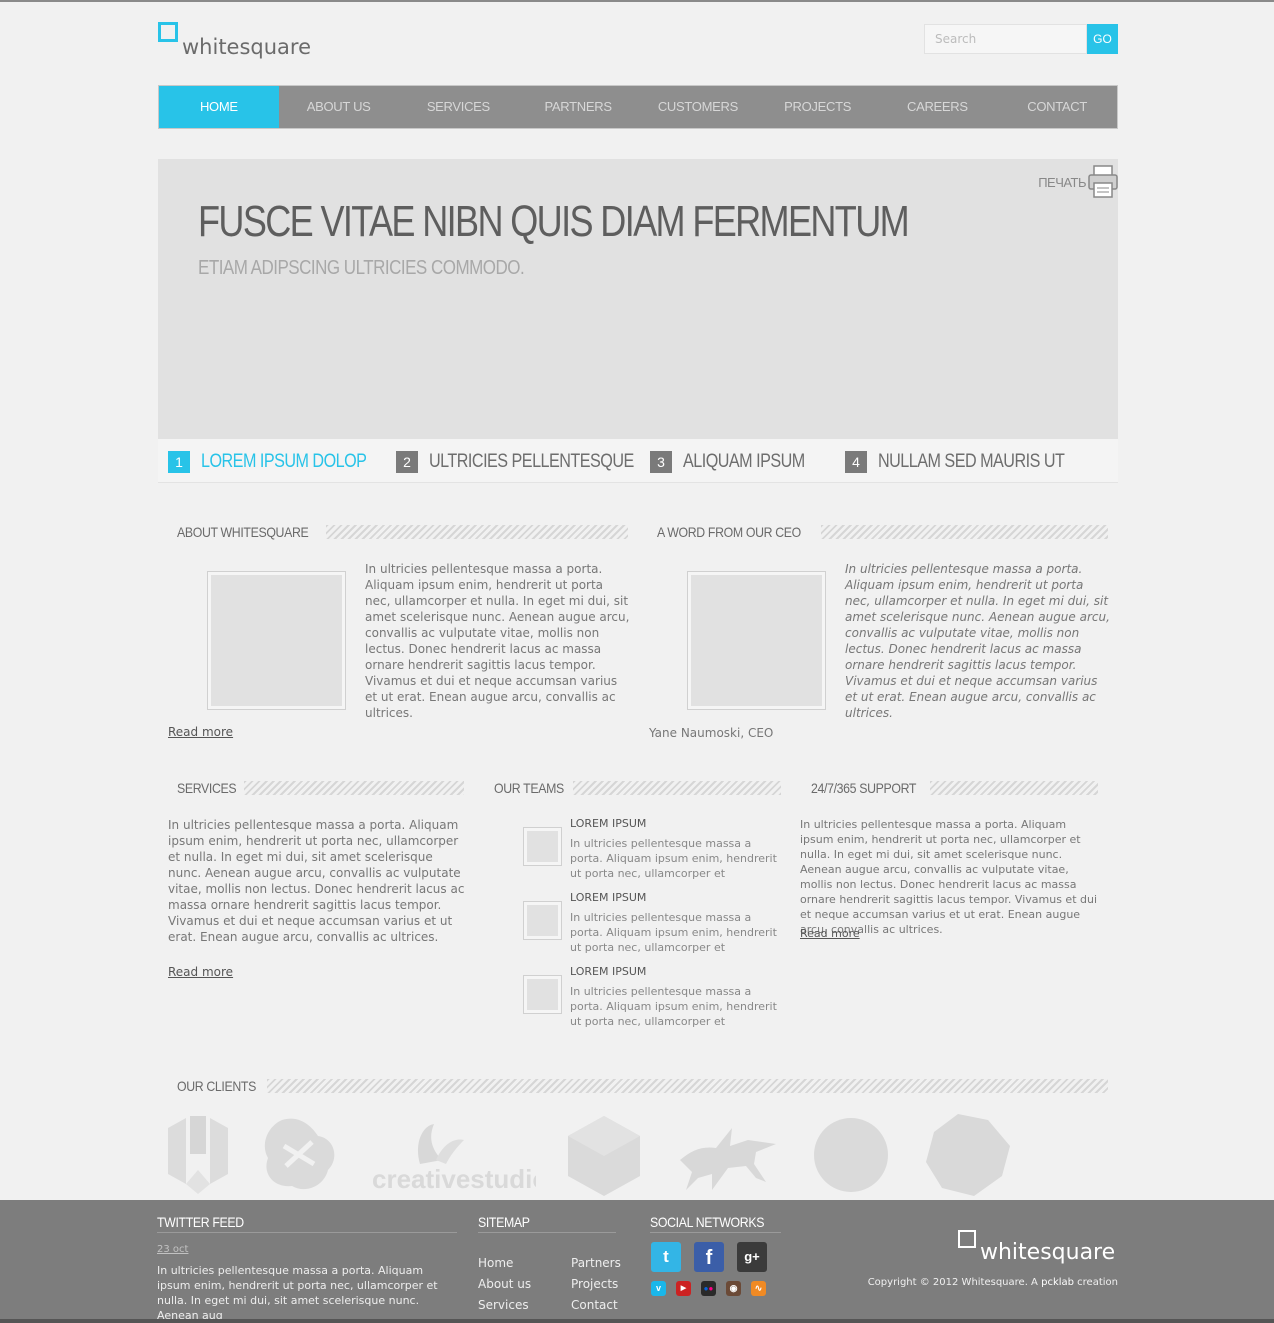  I want to click on google-plus-icon: g+, so click(752, 1257).